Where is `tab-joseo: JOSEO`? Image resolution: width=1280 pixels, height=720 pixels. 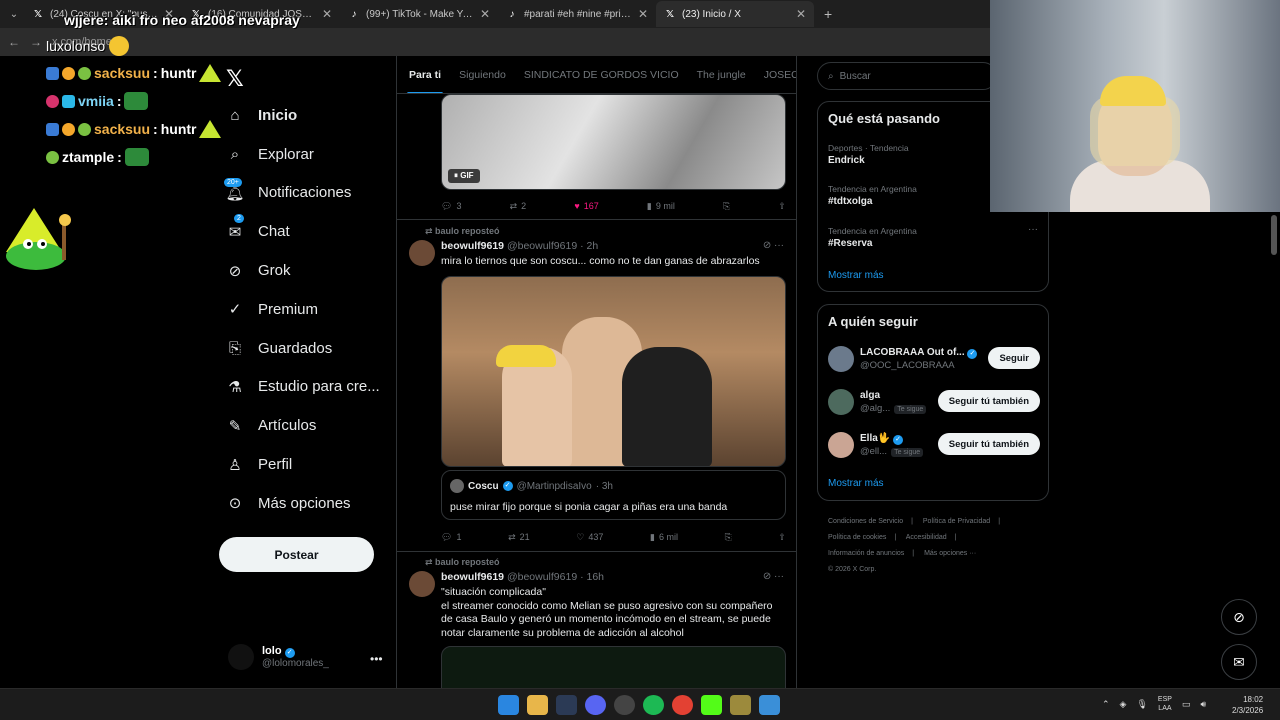 tab-joseo: JOSEO is located at coordinates (780, 75).